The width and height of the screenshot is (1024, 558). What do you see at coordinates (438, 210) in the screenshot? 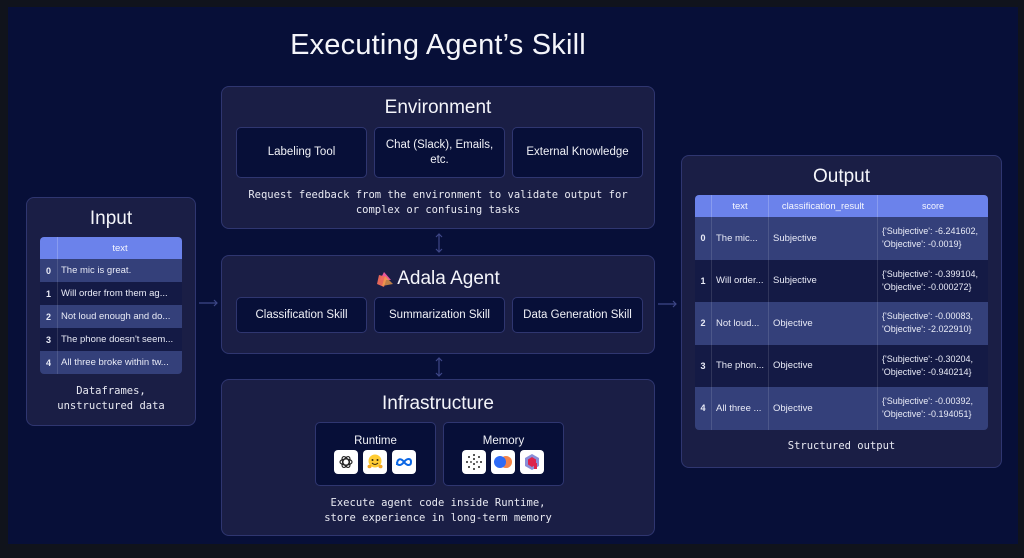
I see `environment-caption-line2: complex or confusing tasks` at bounding box center [438, 210].